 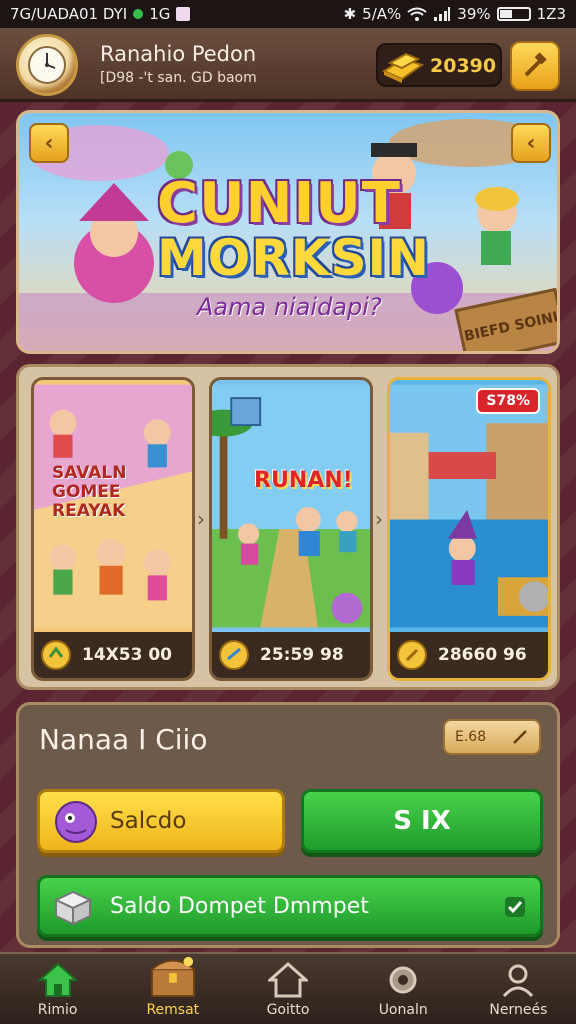 I want to click on card-1-price: 14X53 00, so click(x=127, y=655).